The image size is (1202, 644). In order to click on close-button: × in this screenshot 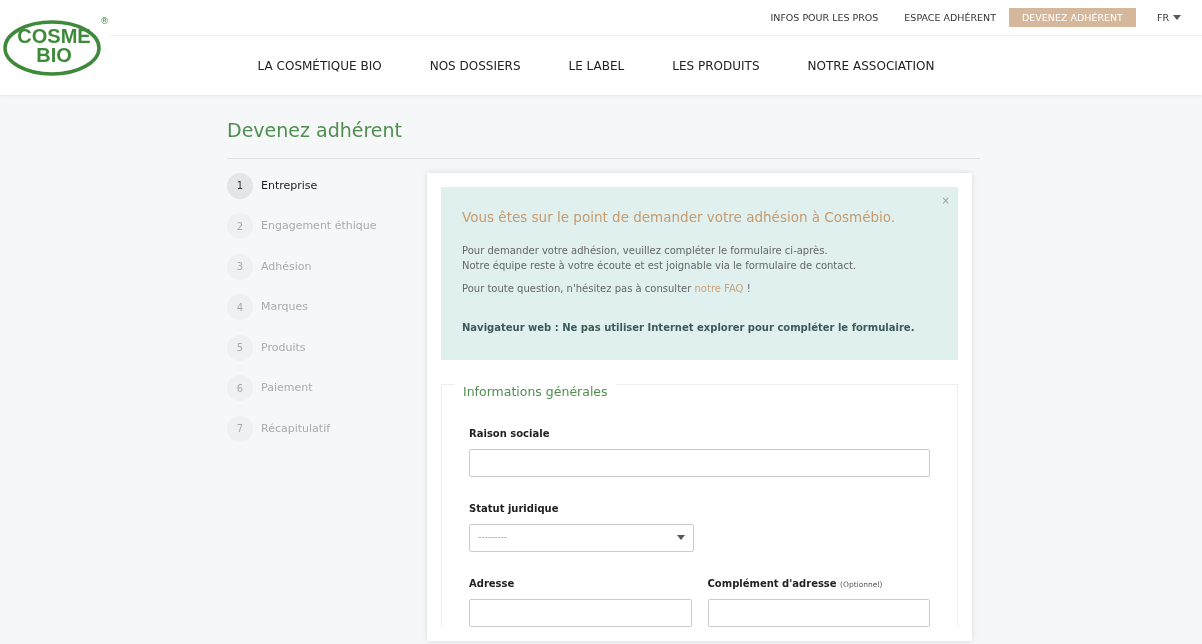, I will do `click(945, 200)`.